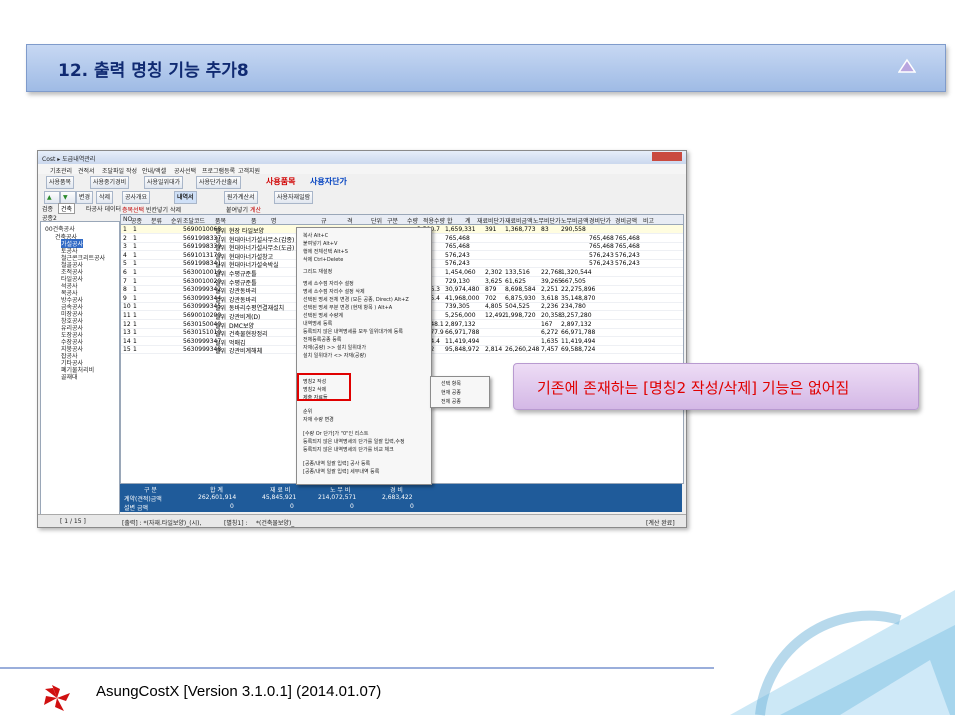  Describe the element at coordinates (842, 653) in the screenshot. I see `drafting-tools-decoration` at that location.